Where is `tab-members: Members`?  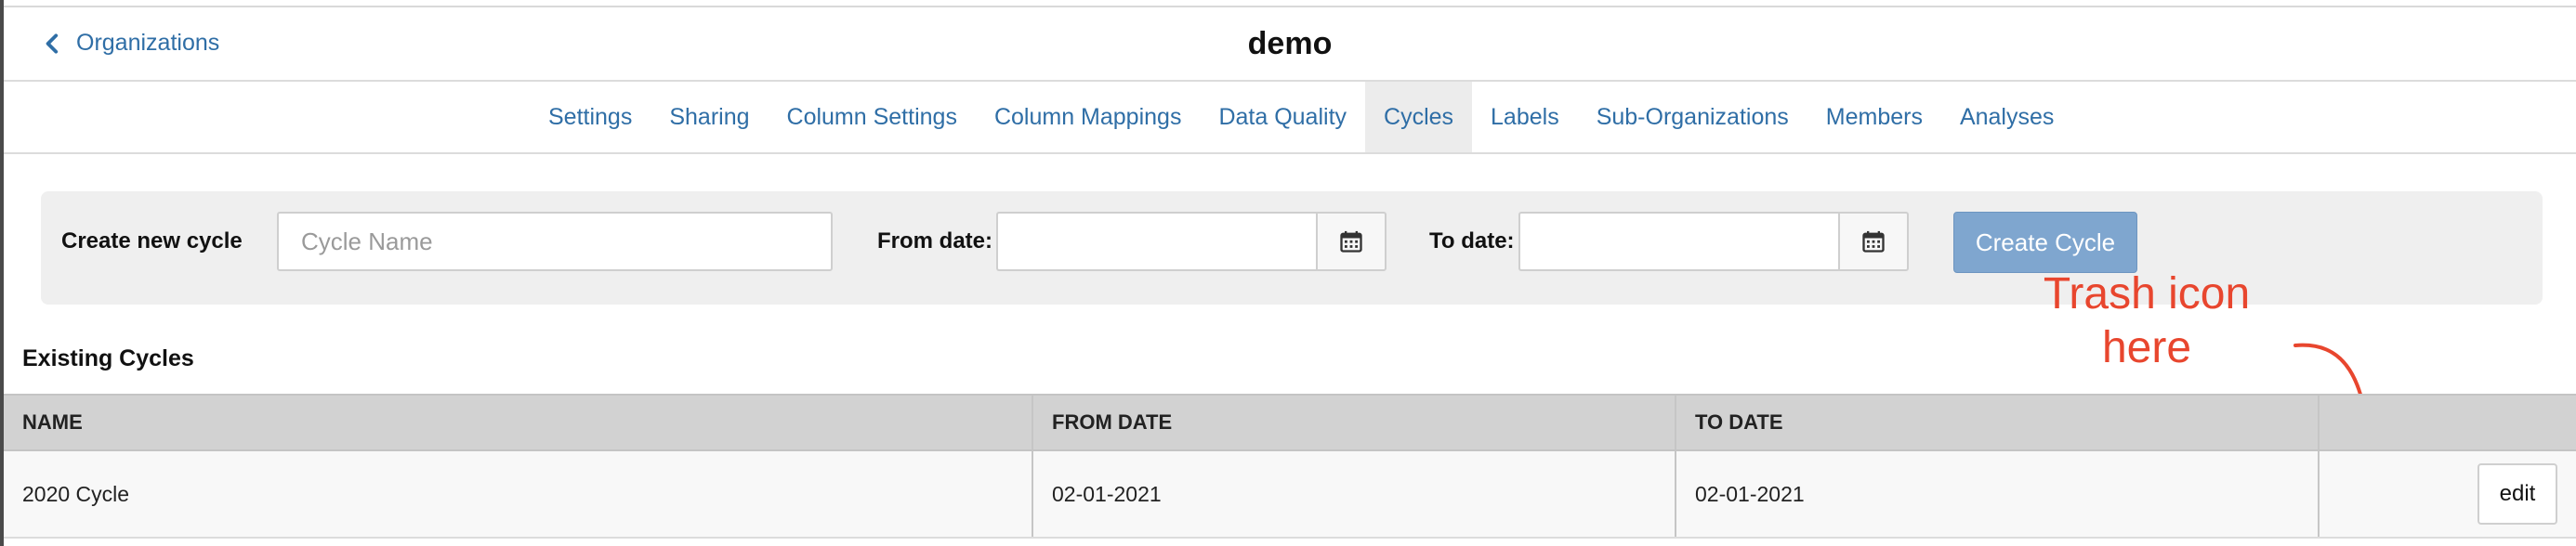
tab-members: Members is located at coordinates (1874, 117).